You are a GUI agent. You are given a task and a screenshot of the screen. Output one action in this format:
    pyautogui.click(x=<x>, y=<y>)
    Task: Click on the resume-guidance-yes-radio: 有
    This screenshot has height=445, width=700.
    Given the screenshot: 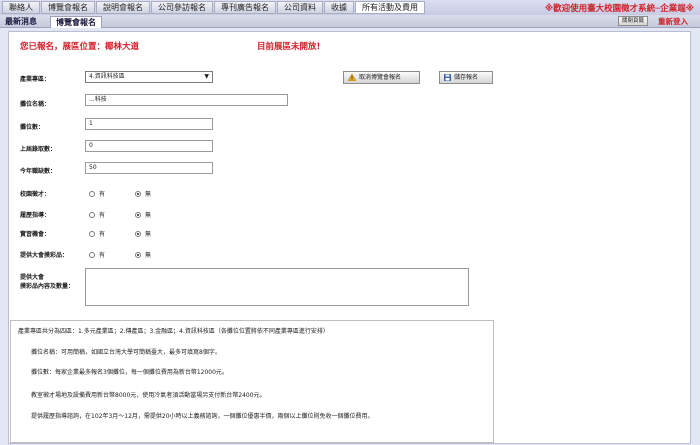 What is the action you would take?
    pyautogui.click(x=97, y=214)
    